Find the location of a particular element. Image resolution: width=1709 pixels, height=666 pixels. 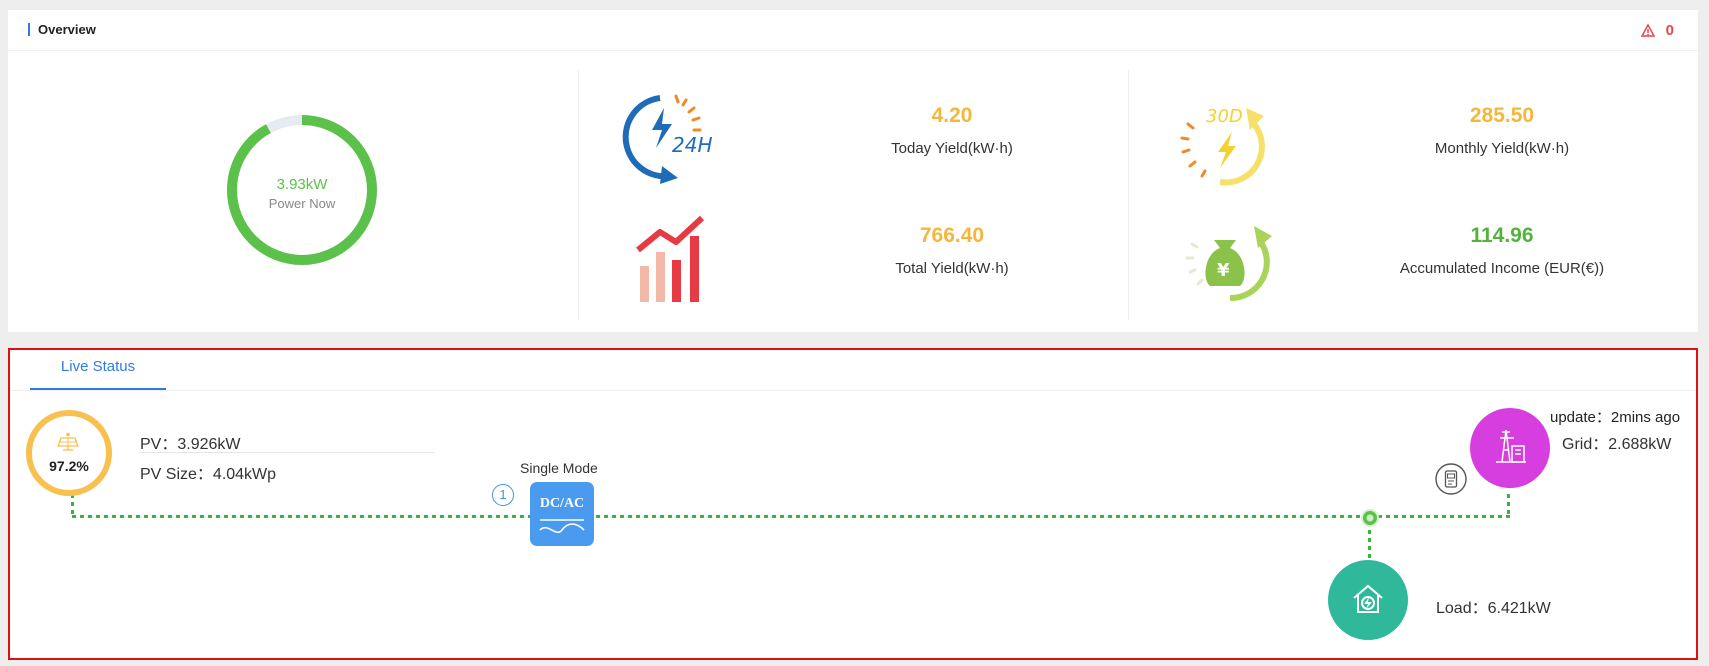

power-tower-icon is located at coordinates (1511, 446).